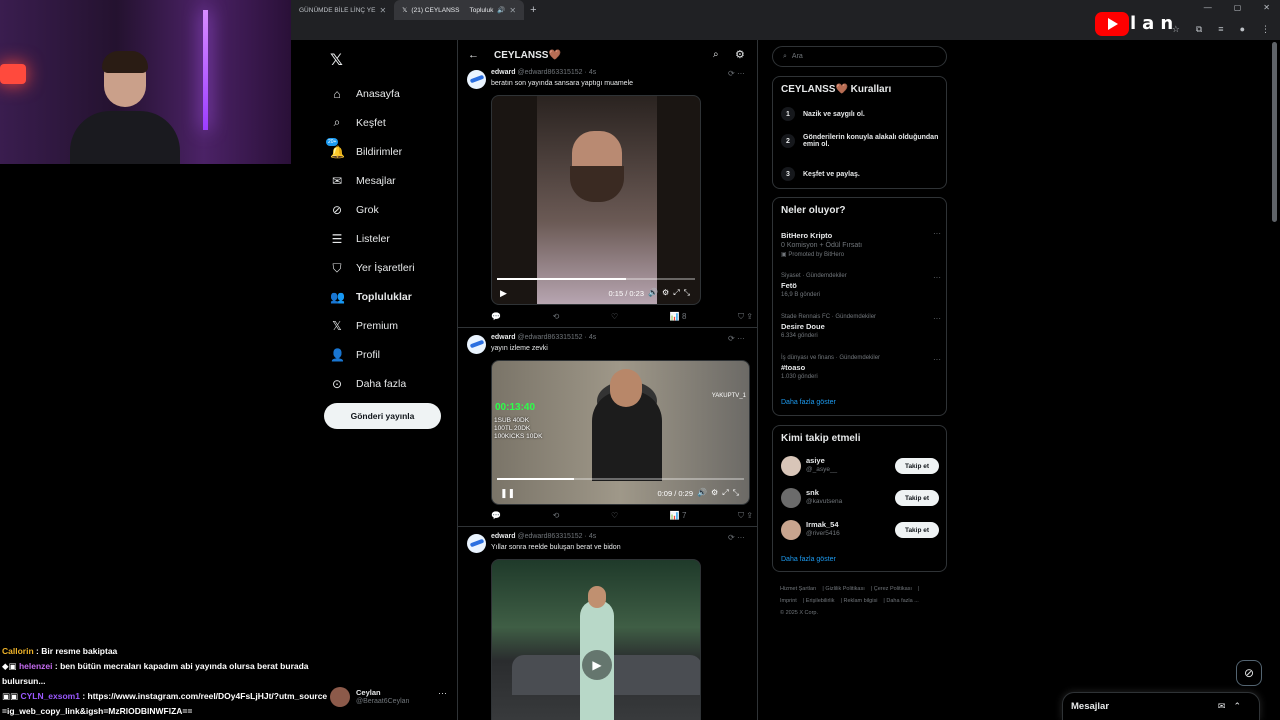  I want to click on gear-icon: ⚙, so click(740, 54).